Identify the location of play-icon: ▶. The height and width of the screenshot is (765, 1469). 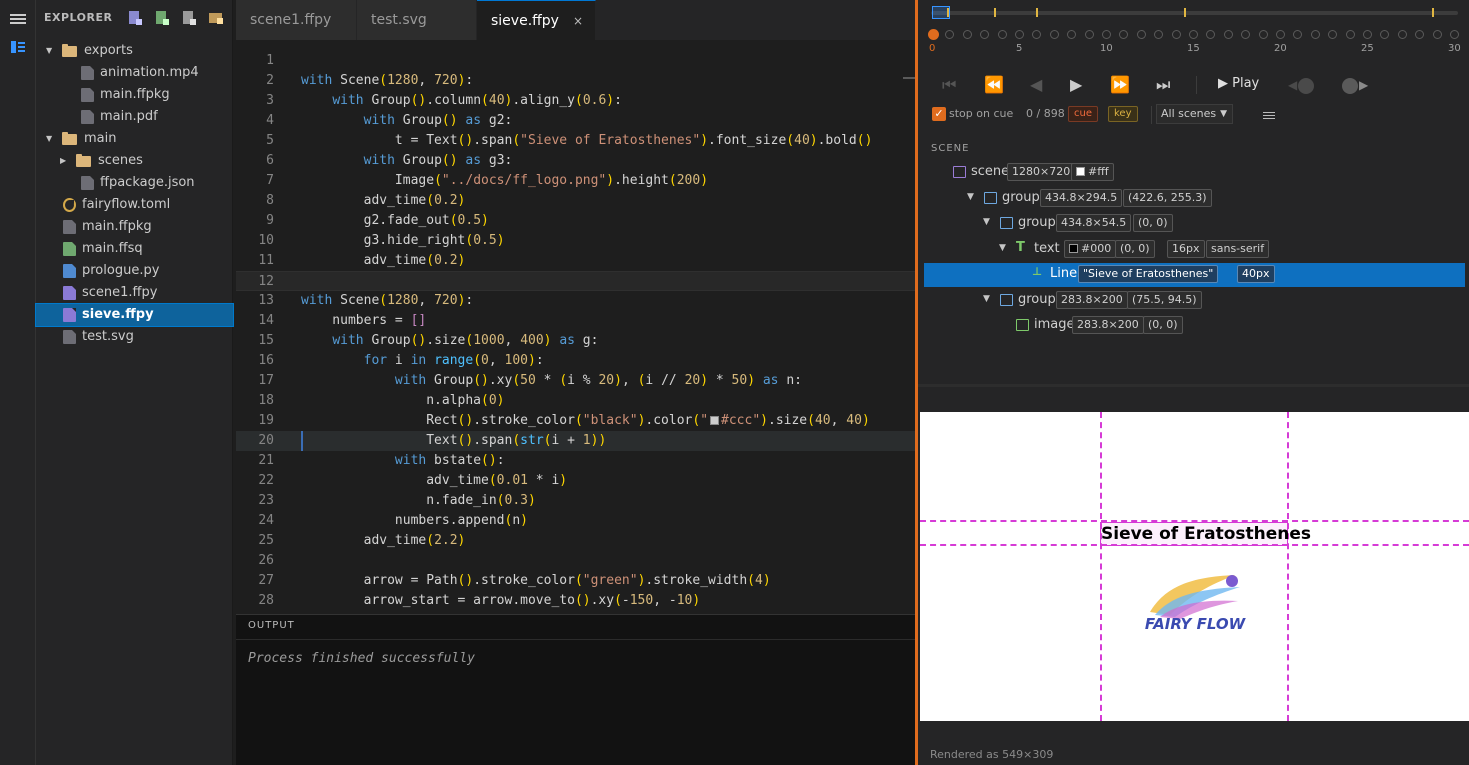
(1076, 84).